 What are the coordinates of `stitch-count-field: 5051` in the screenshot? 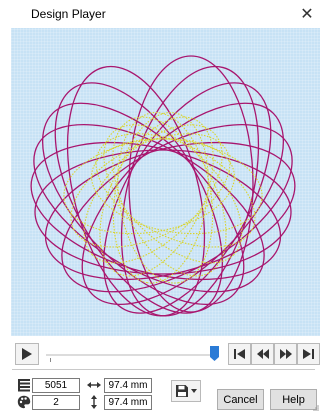 It's located at (56, 385).